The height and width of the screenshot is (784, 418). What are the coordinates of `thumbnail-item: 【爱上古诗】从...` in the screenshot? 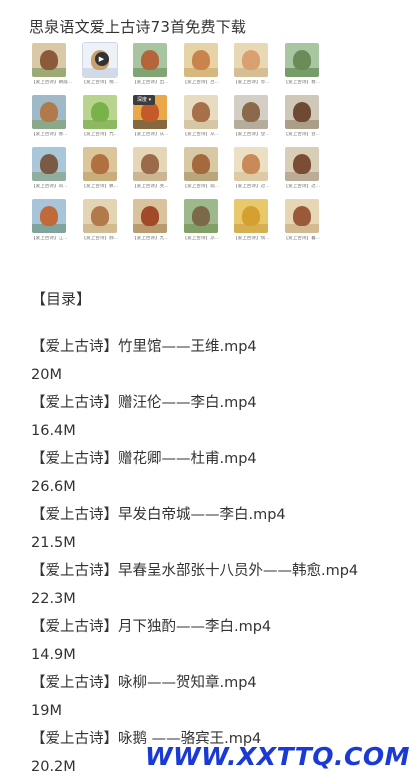 It's located at (207, 121).